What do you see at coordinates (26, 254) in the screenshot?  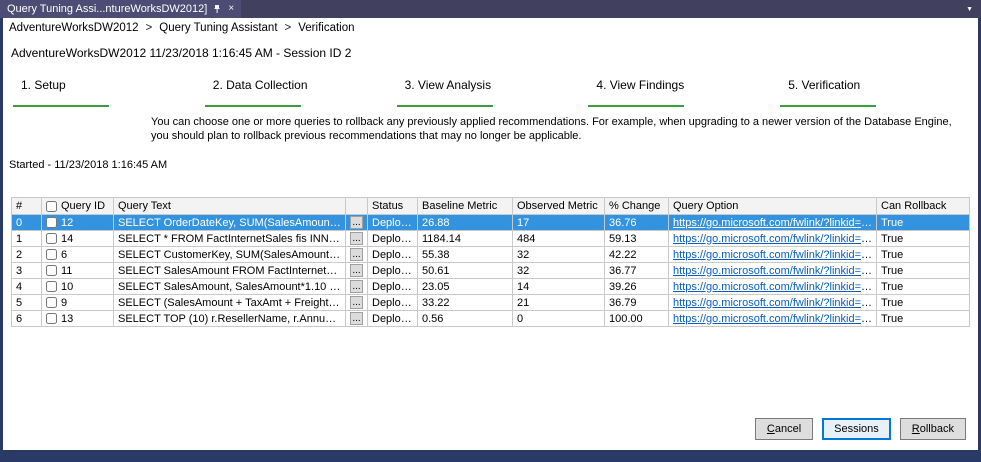 I see `row-number-cell: 2` at bounding box center [26, 254].